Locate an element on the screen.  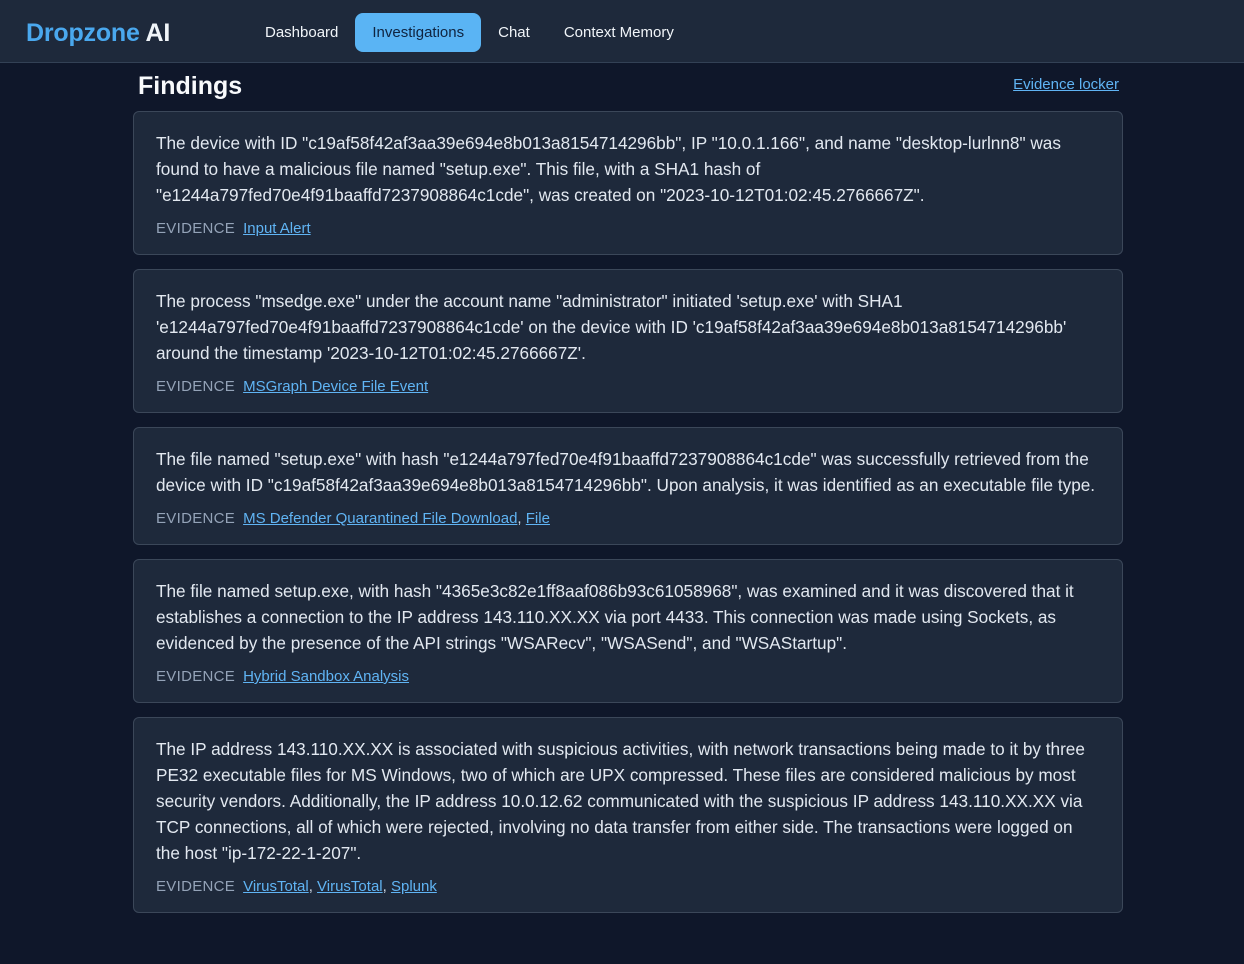
evidence-link-hybrid-sandbox: Hybrid Sandbox Analysis is located at coordinates (326, 676).